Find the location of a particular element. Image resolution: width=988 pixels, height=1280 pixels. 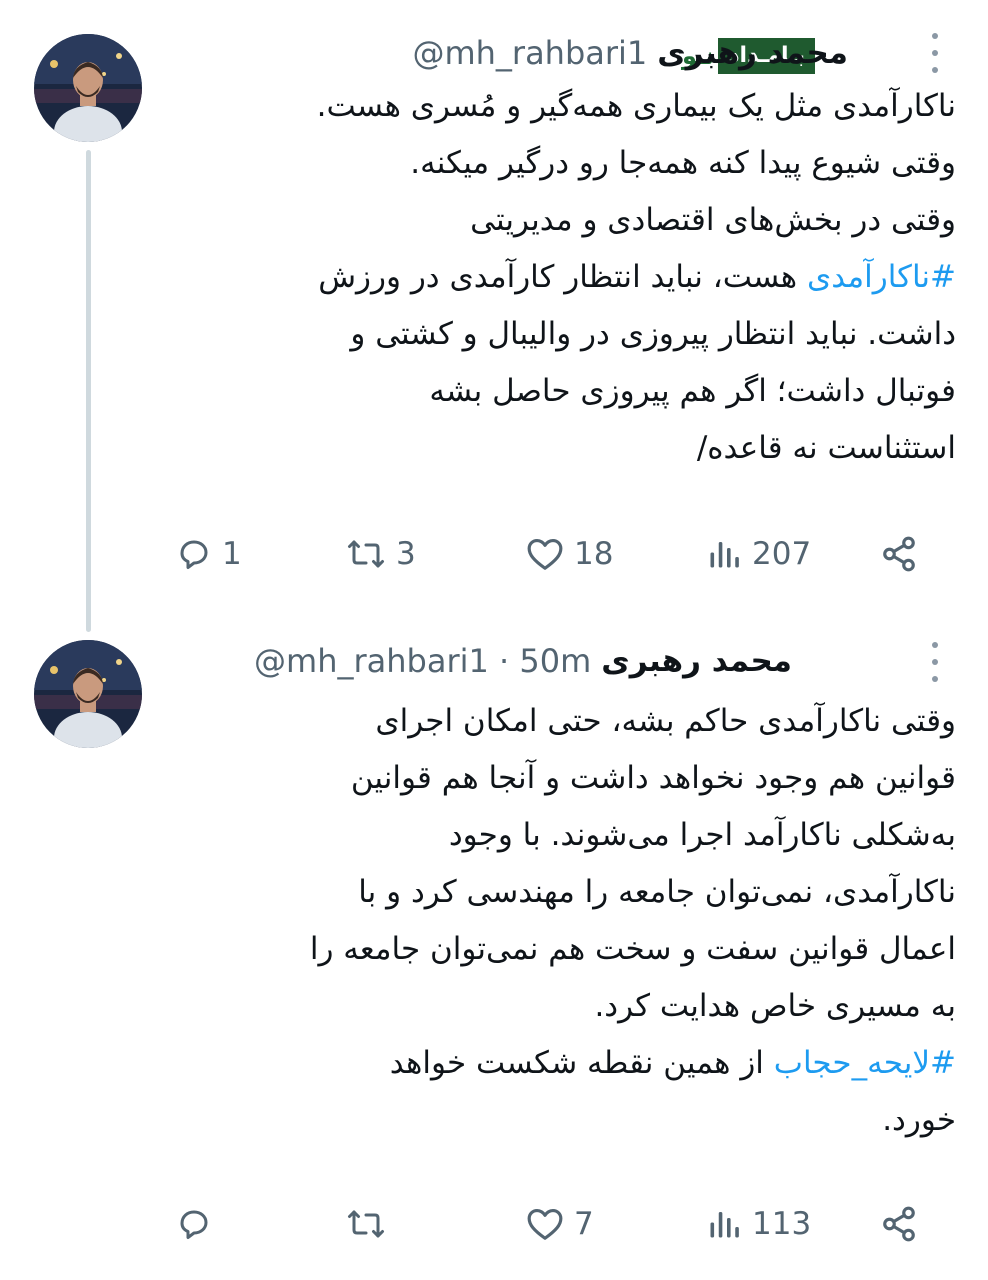

tweet-line-rest: از همین نقطه شکست خواهد is located at coordinates (581, 1063).